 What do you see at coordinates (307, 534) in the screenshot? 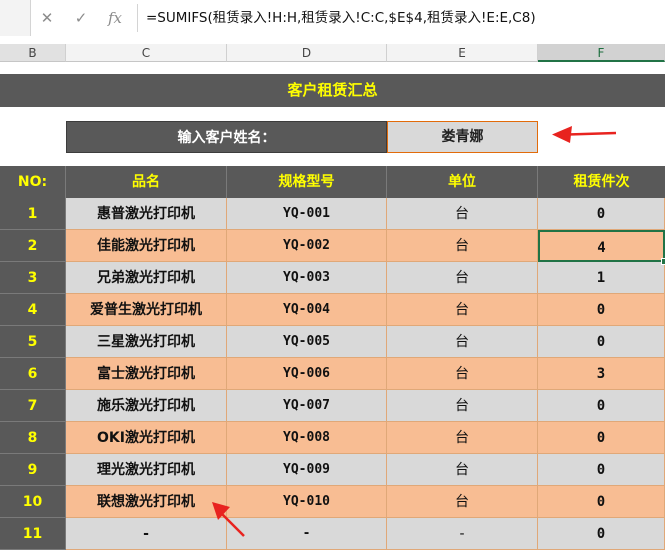
I see `cell-model: -` at bounding box center [307, 534].